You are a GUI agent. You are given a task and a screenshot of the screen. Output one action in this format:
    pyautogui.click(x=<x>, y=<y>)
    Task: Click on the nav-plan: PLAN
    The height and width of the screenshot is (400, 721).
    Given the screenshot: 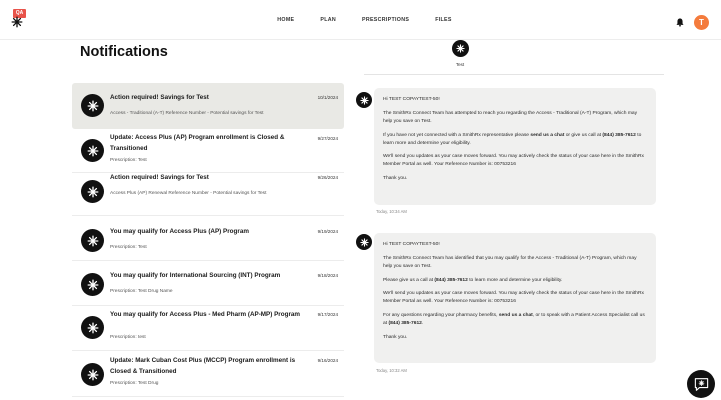 What is the action you would take?
    pyautogui.click(x=328, y=20)
    